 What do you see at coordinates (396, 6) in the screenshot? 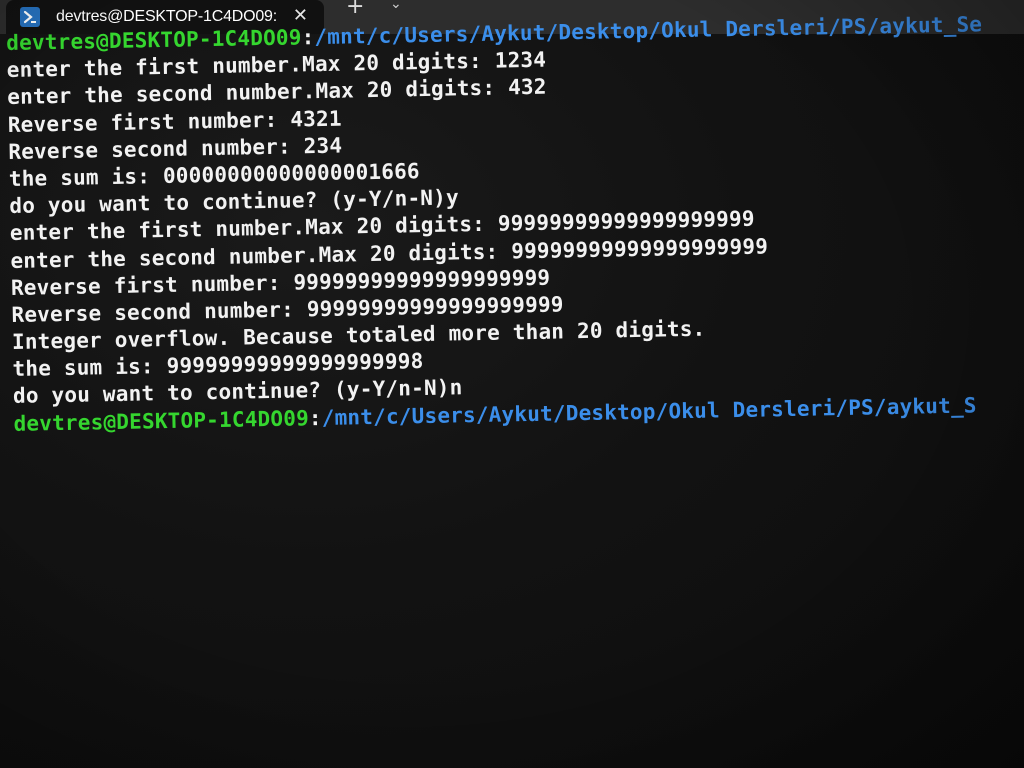
I see `chevron-down-icon: ⌄` at bounding box center [396, 6].